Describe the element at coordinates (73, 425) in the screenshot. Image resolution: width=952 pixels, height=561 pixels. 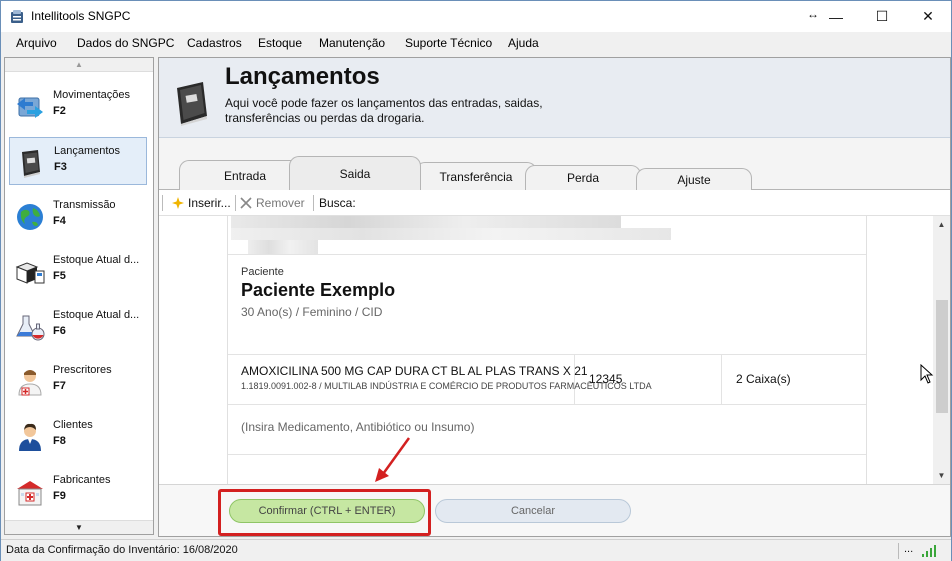
I see `sidebar-item-label: Clientes` at that location.